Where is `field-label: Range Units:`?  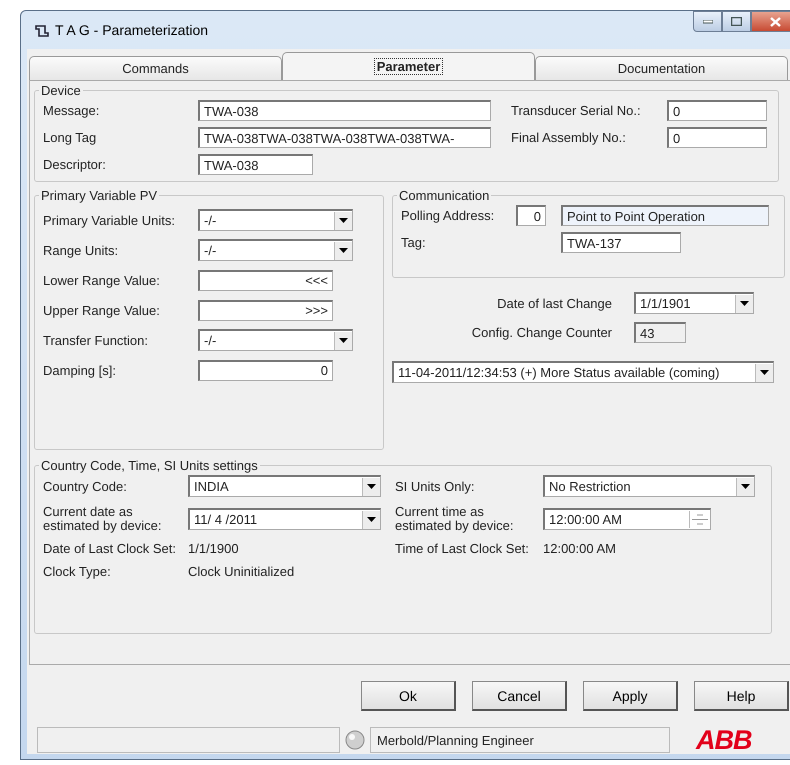 field-label: Range Units: is located at coordinates (81, 250).